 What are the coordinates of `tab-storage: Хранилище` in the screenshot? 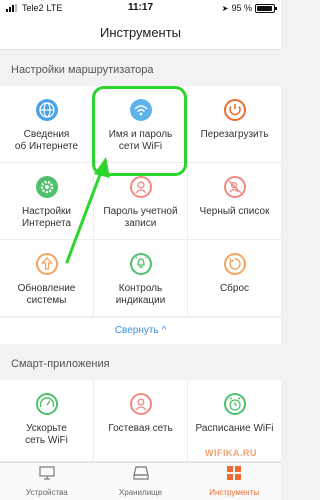 It's located at (141, 481).